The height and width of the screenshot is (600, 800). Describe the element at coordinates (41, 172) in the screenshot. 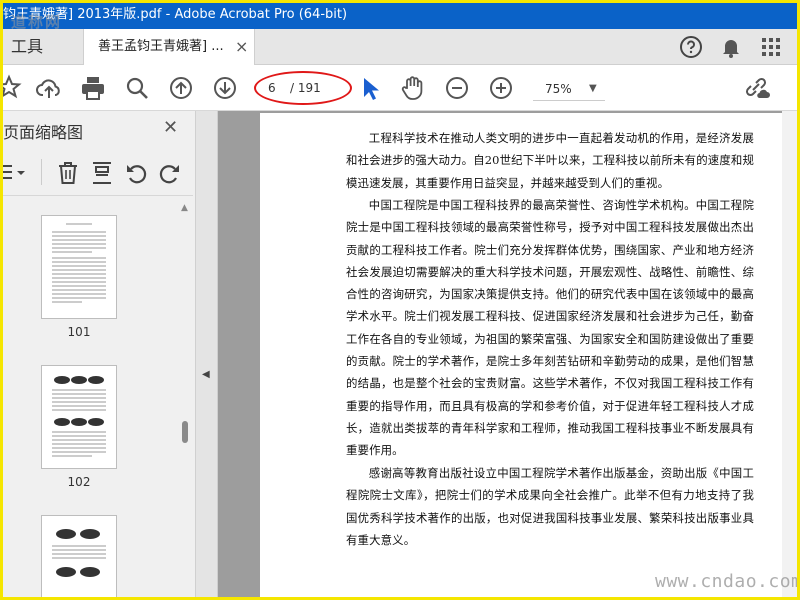

I see `toolbar-divider` at that location.